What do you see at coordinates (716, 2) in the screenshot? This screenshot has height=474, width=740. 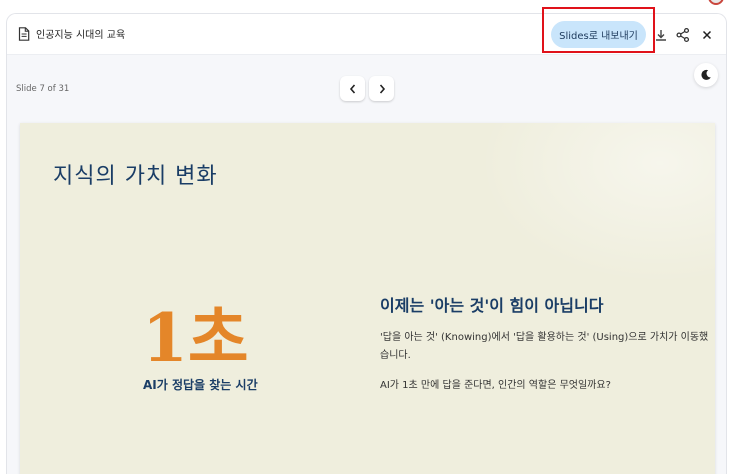 I see `profile-avatar` at bounding box center [716, 2].